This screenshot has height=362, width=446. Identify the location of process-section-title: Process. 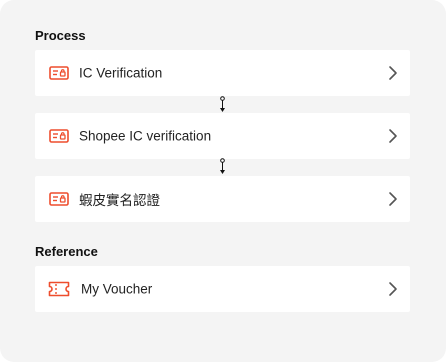
(60, 35).